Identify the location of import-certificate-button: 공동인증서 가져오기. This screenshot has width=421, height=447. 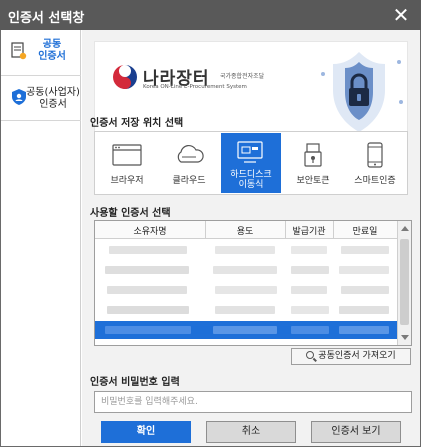
(351, 356).